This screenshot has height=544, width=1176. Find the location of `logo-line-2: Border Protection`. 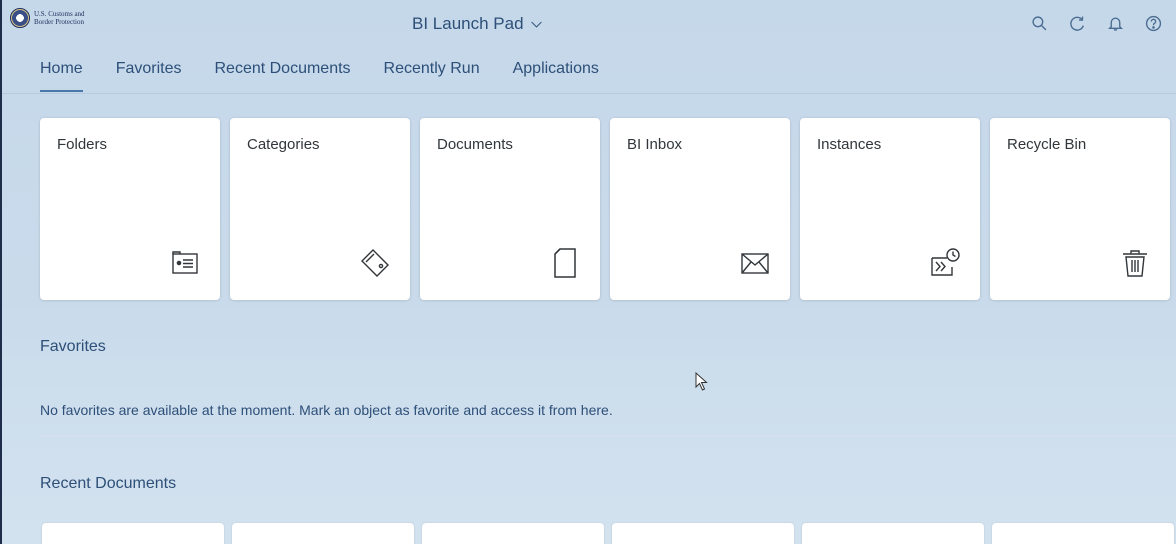

logo-line-2: Border Protection is located at coordinates (59, 22).